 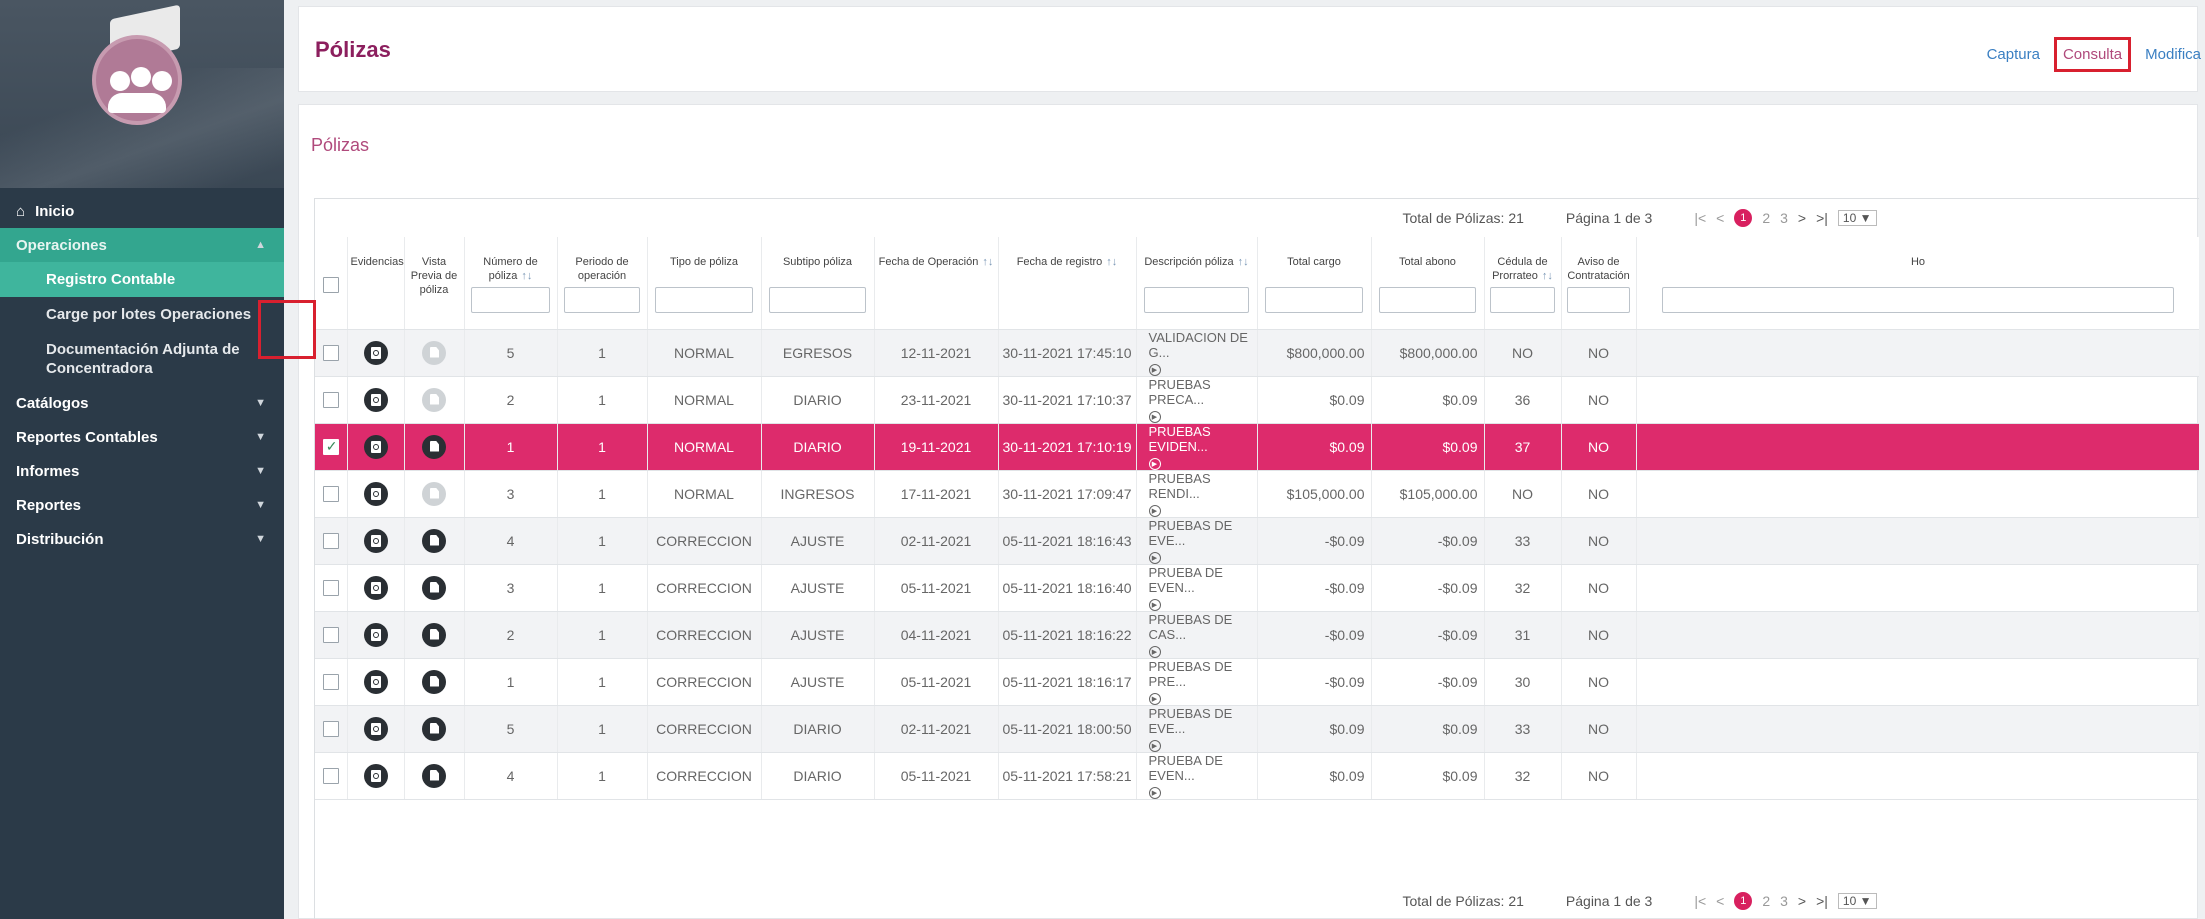 What do you see at coordinates (704, 682) in the screenshot?
I see `cell-tipo: CORRECCION` at bounding box center [704, 682].